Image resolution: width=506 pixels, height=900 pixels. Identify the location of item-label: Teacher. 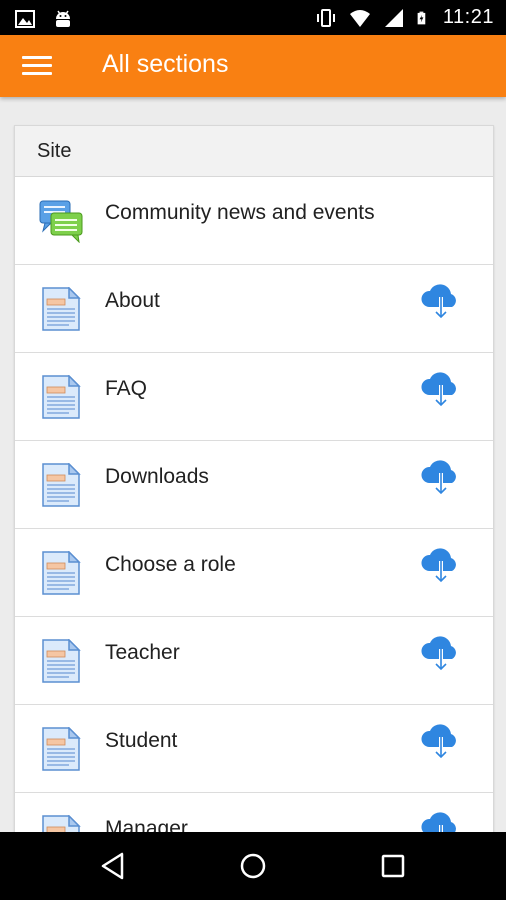
(142, 652).